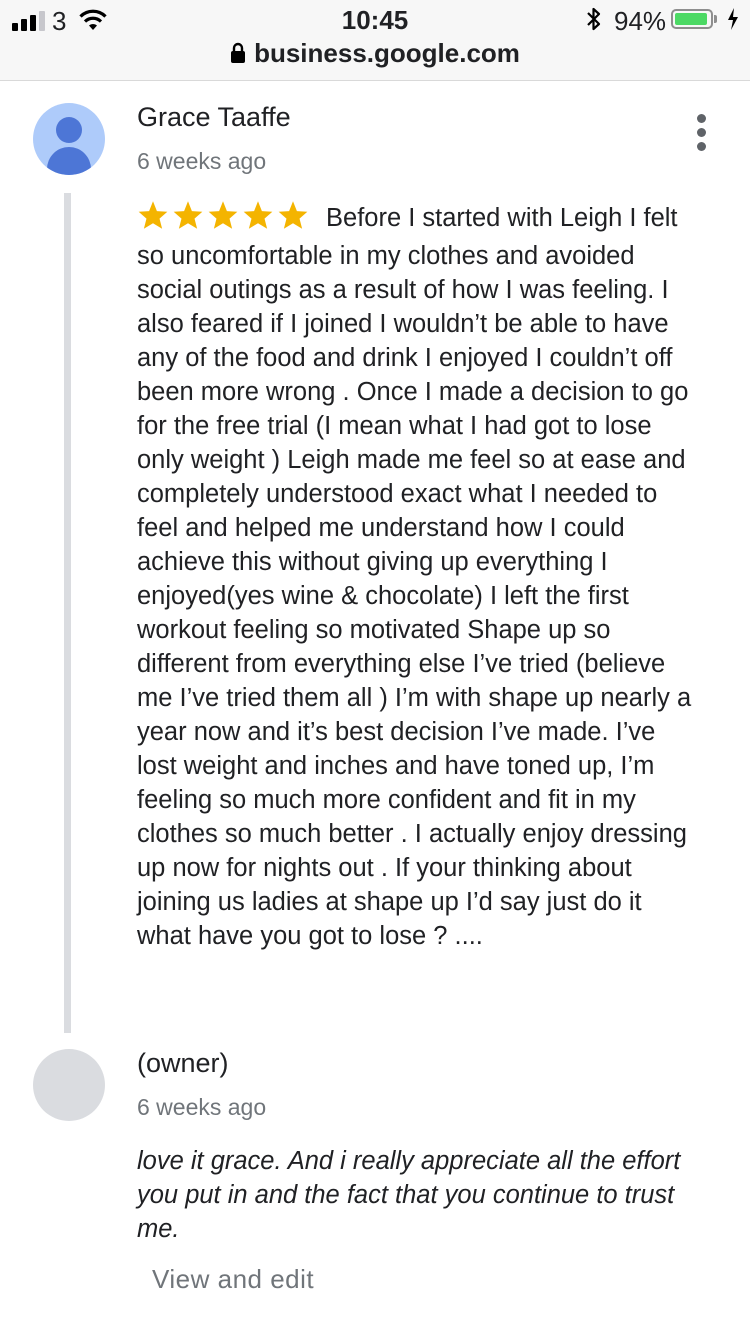  I want to click on bluetooth-icon, so click(594, 19).